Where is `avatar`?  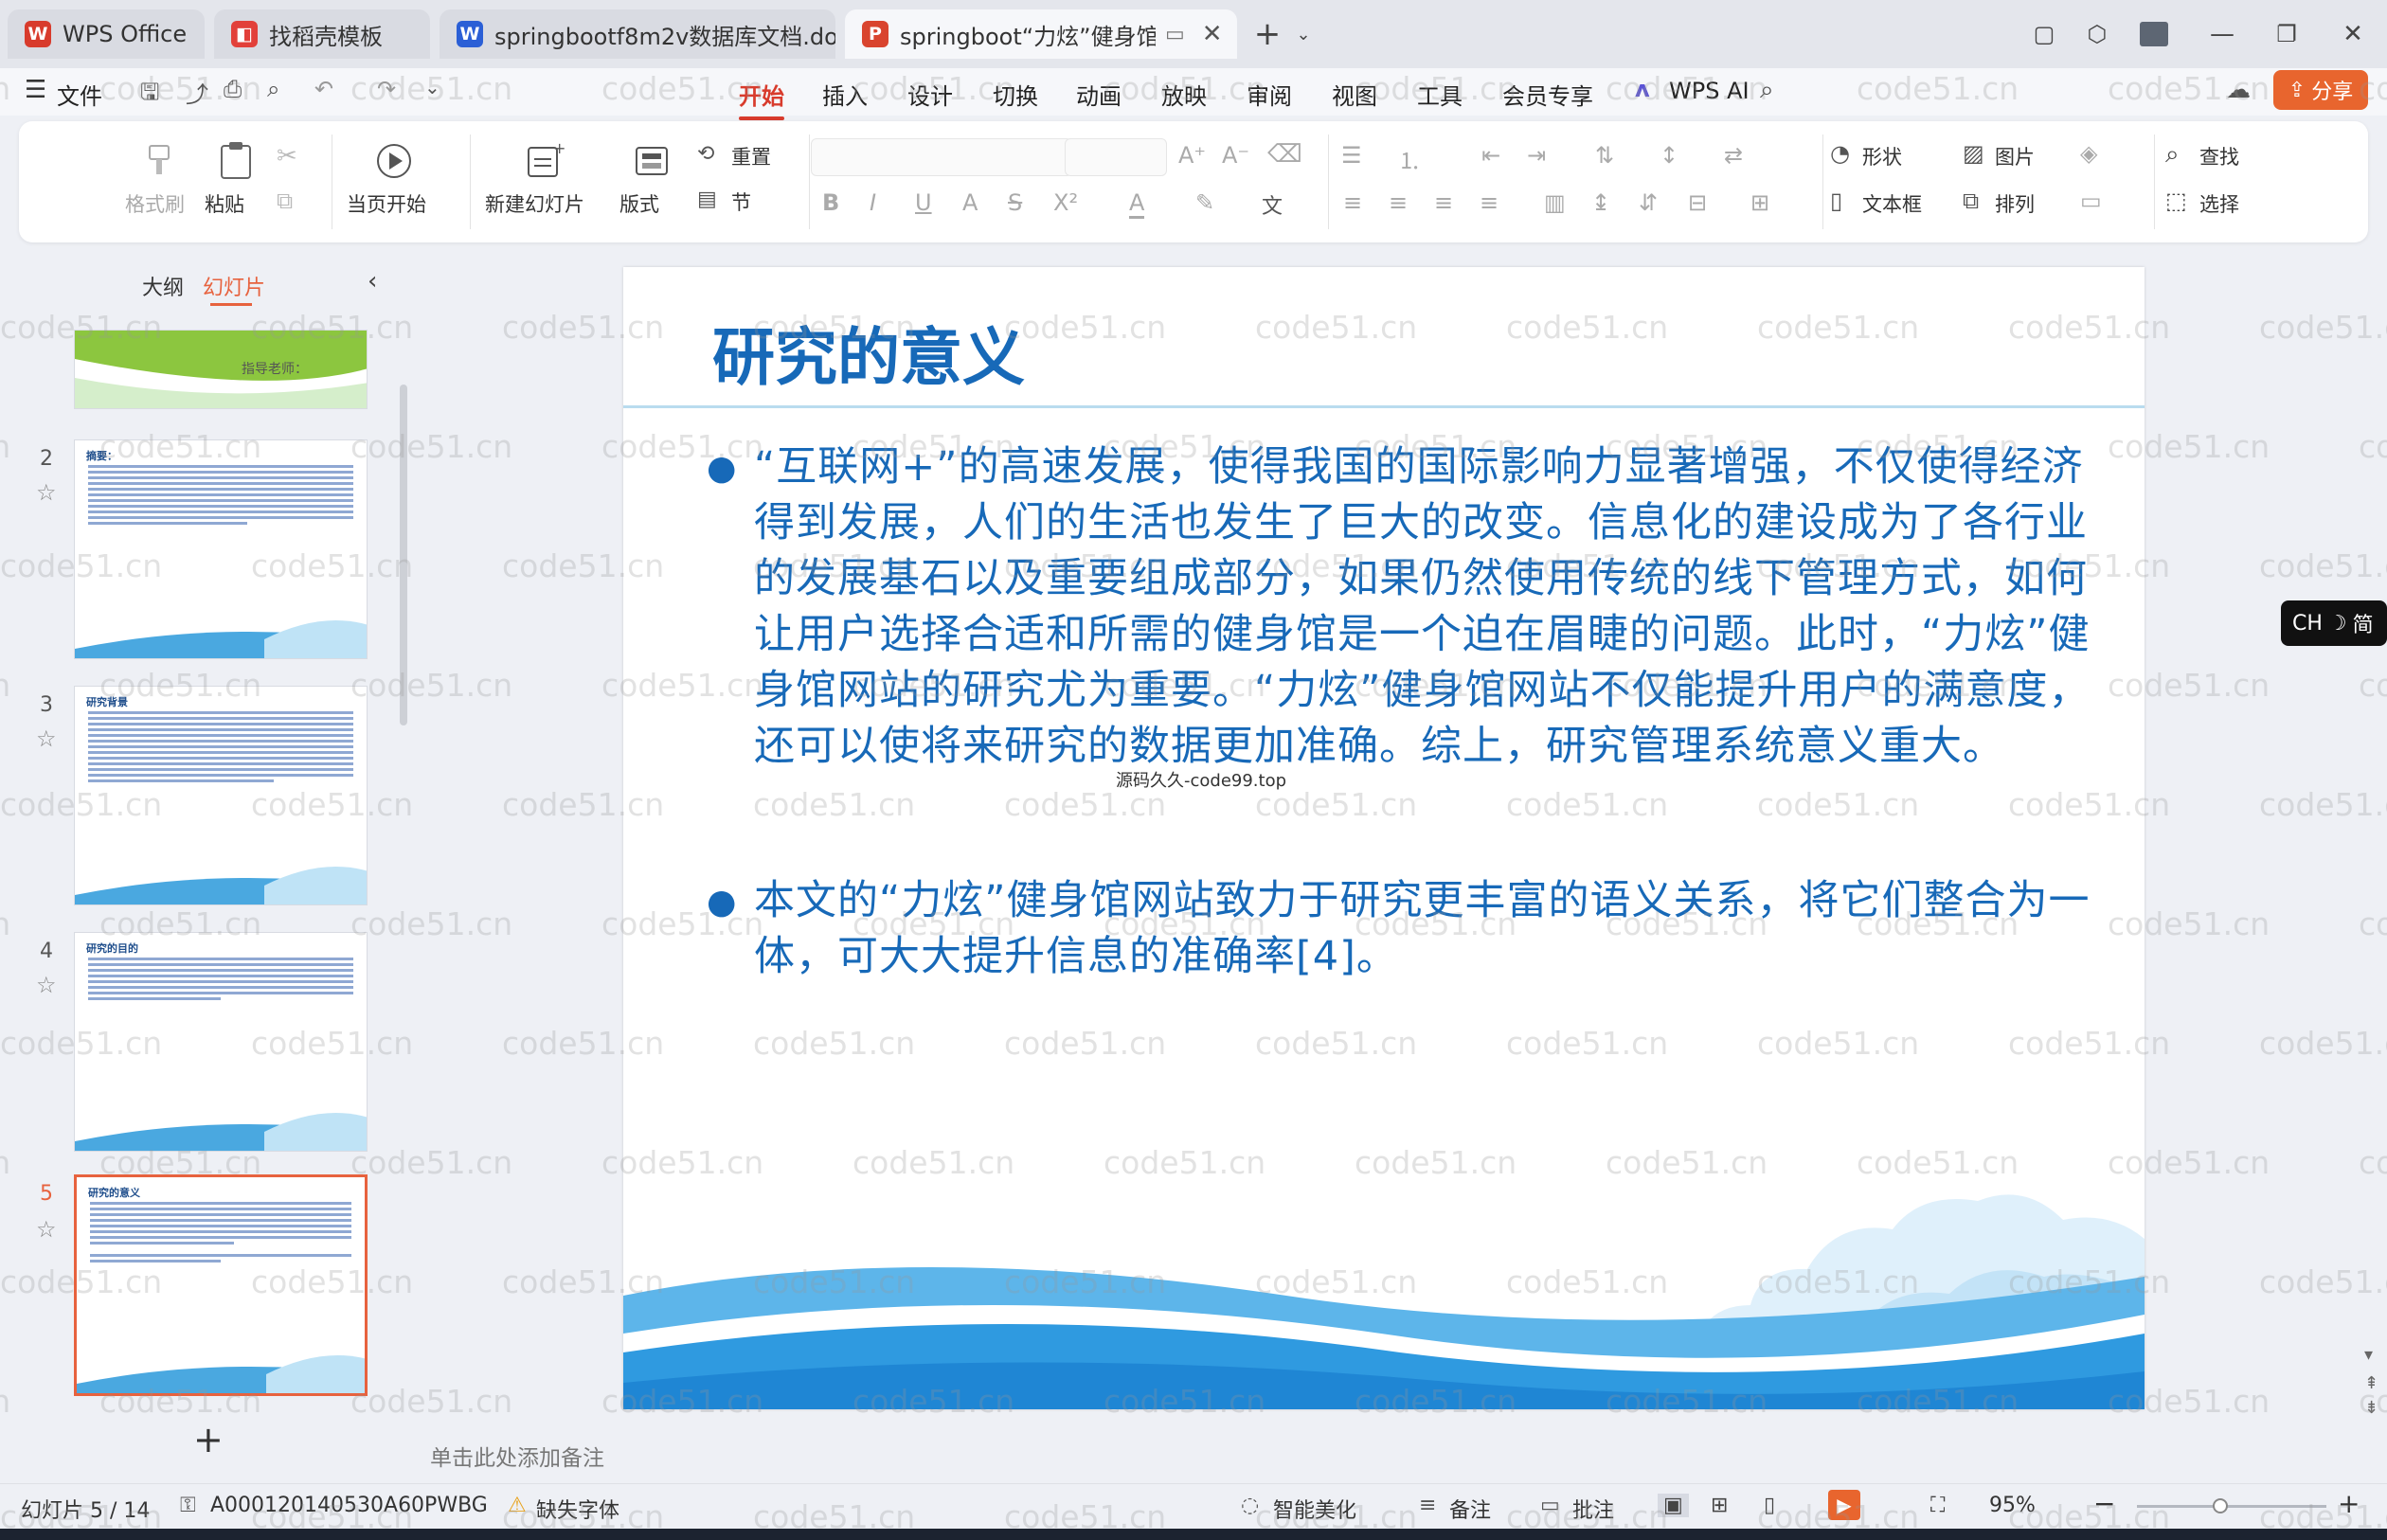 avatar is located at coordinates (2154, 34).